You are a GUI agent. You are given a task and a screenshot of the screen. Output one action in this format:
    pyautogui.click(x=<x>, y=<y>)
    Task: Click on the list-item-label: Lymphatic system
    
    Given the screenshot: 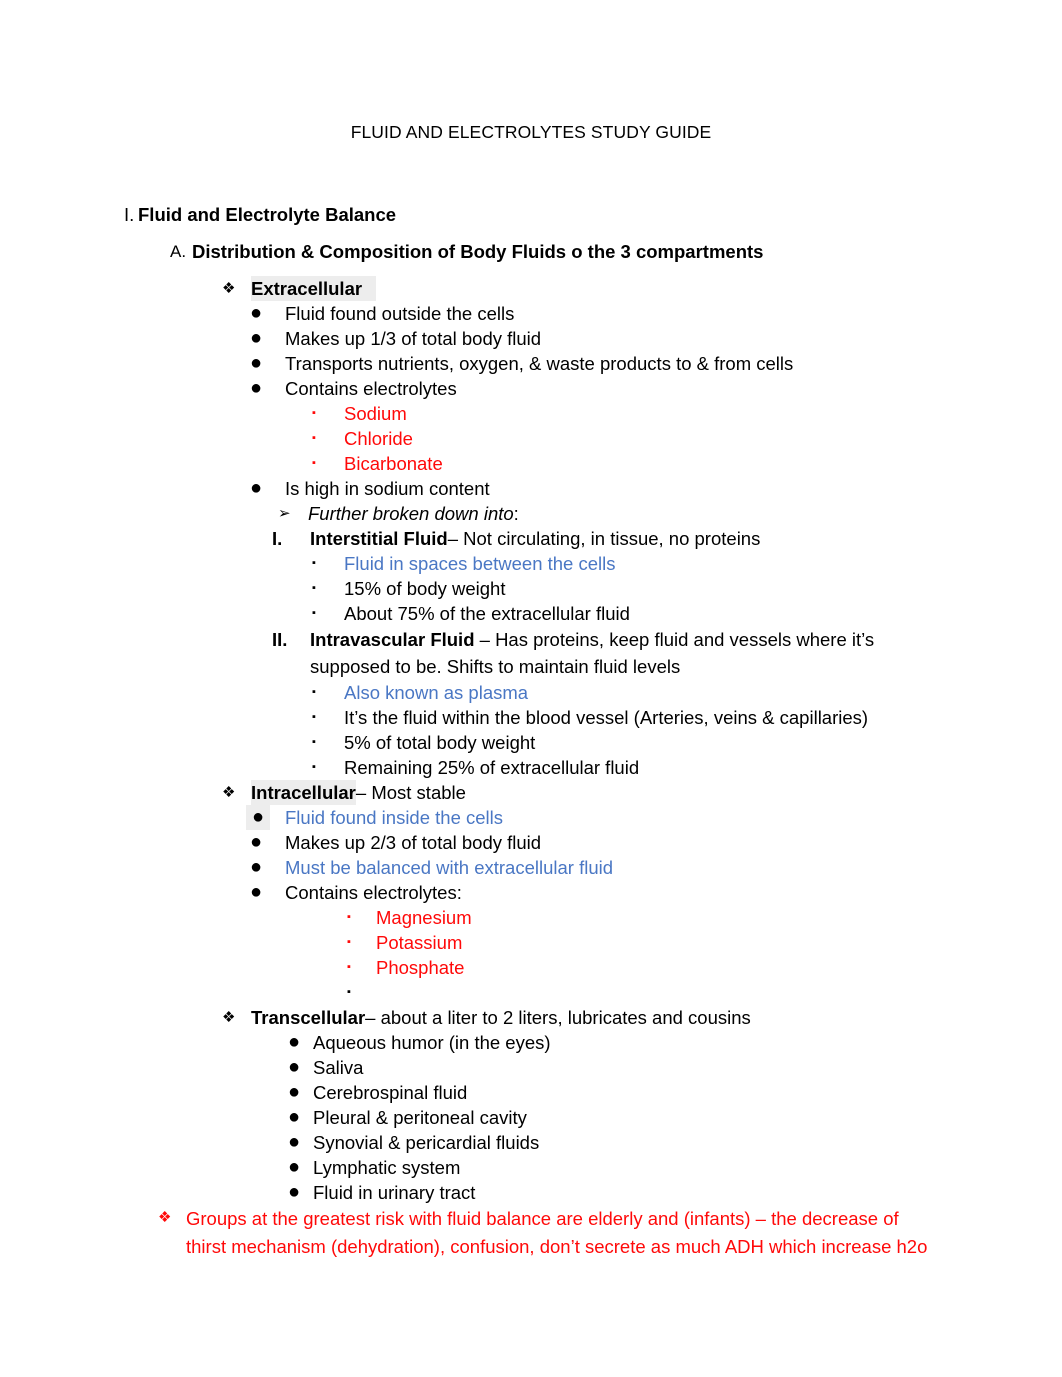 What is the action you would take?
    pyautogui.click(x=387, y=1168)
    